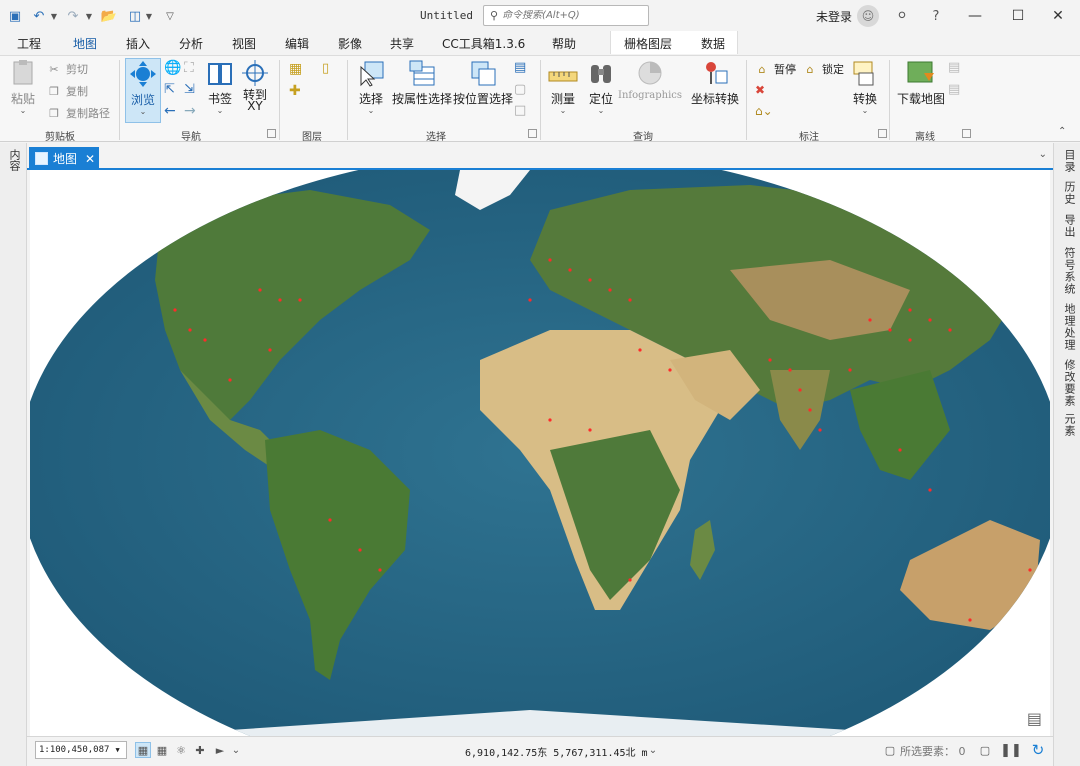 This screenshot has height=766, width=1080. What do you see at coordinates (29, 43) in the screenshot?
I see `tab-project: 工程` at bounding box center [29, 43].